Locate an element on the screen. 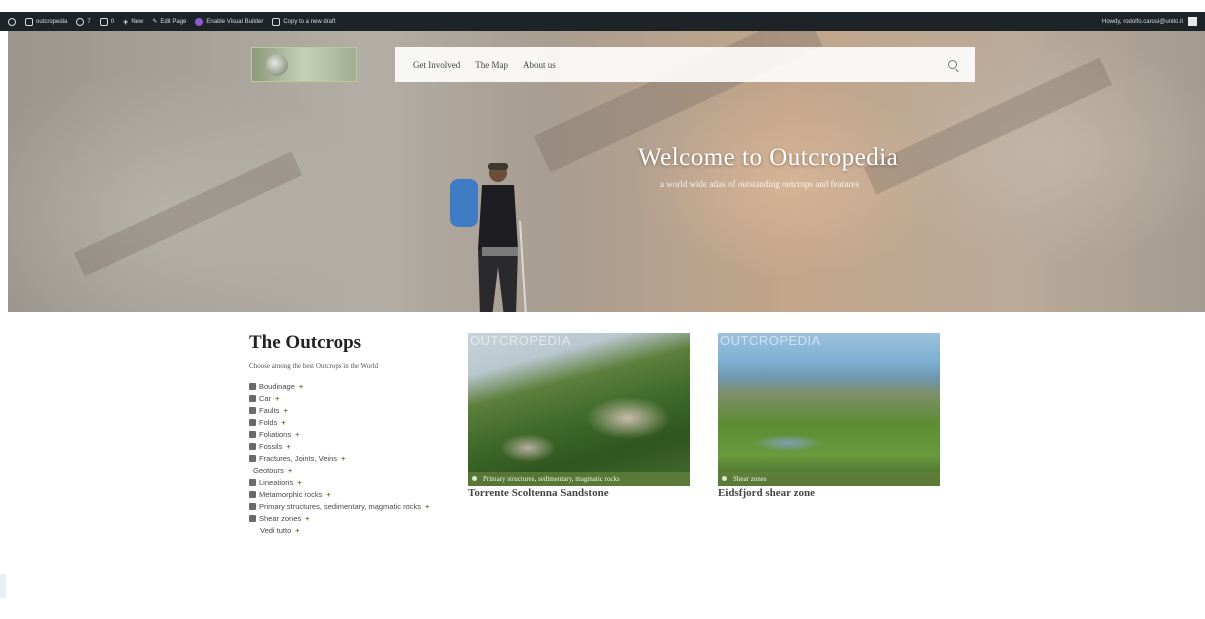  updates-link: 7 is located at coordinates (83, 21).